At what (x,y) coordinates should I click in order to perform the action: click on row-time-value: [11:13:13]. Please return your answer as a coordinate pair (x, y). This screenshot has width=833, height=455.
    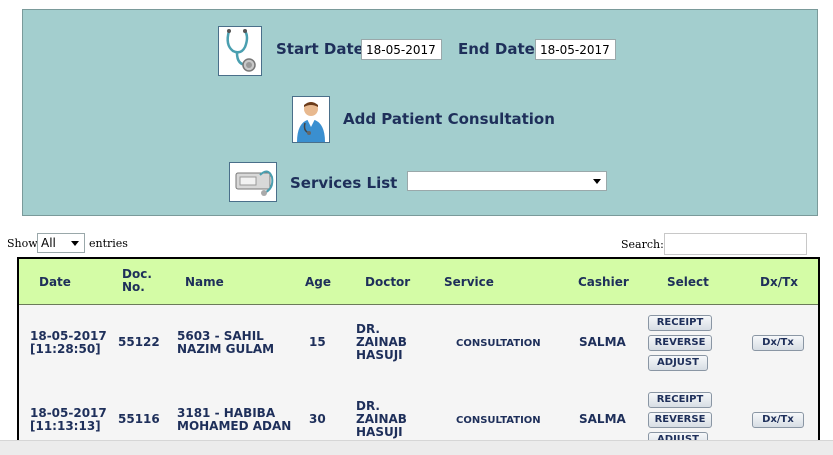
    Looking at the image, I should click on (65, 426).